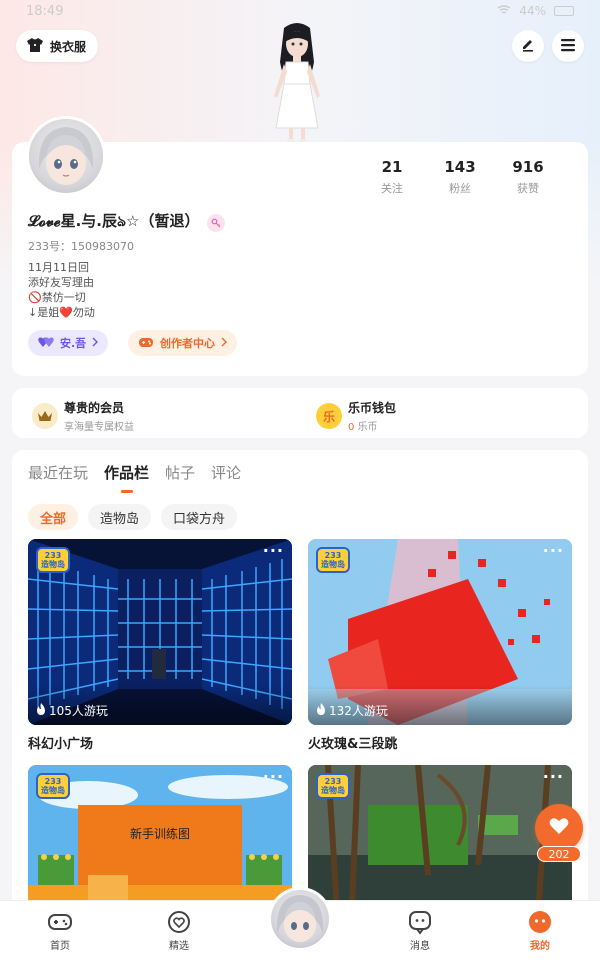 The height and width of the screenshot is (960, 600). What do you see at coordinates (57, 297) in the screenshot?
I see `bio-line: 🚫禁仿一切` at bounding box center [57, 297].